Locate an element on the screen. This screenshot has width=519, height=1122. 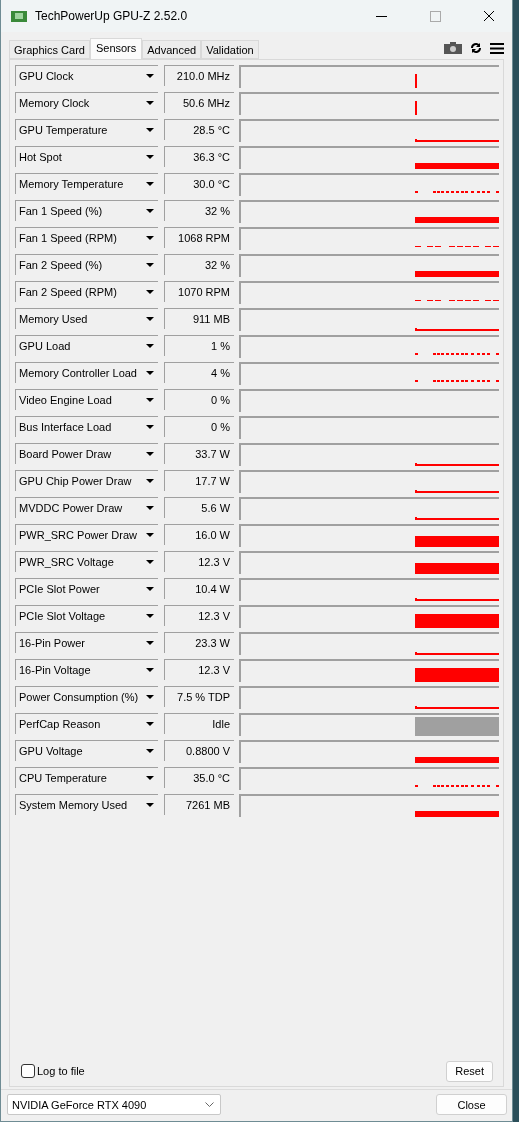
sensor-dropdown: Memory Used is located at coordinates (87, 318).